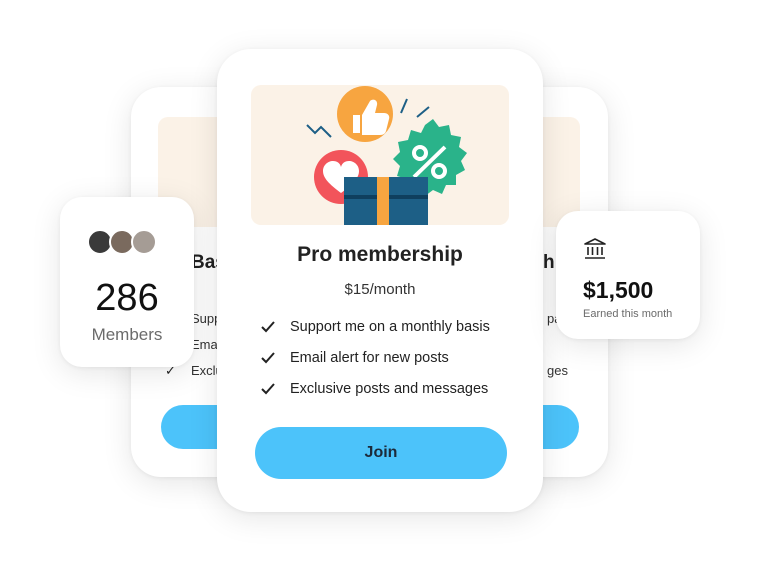  What do you see at coordinates (122, 242) in the screenshot?
I see `member-avatars` at bounding box center [122, 242].